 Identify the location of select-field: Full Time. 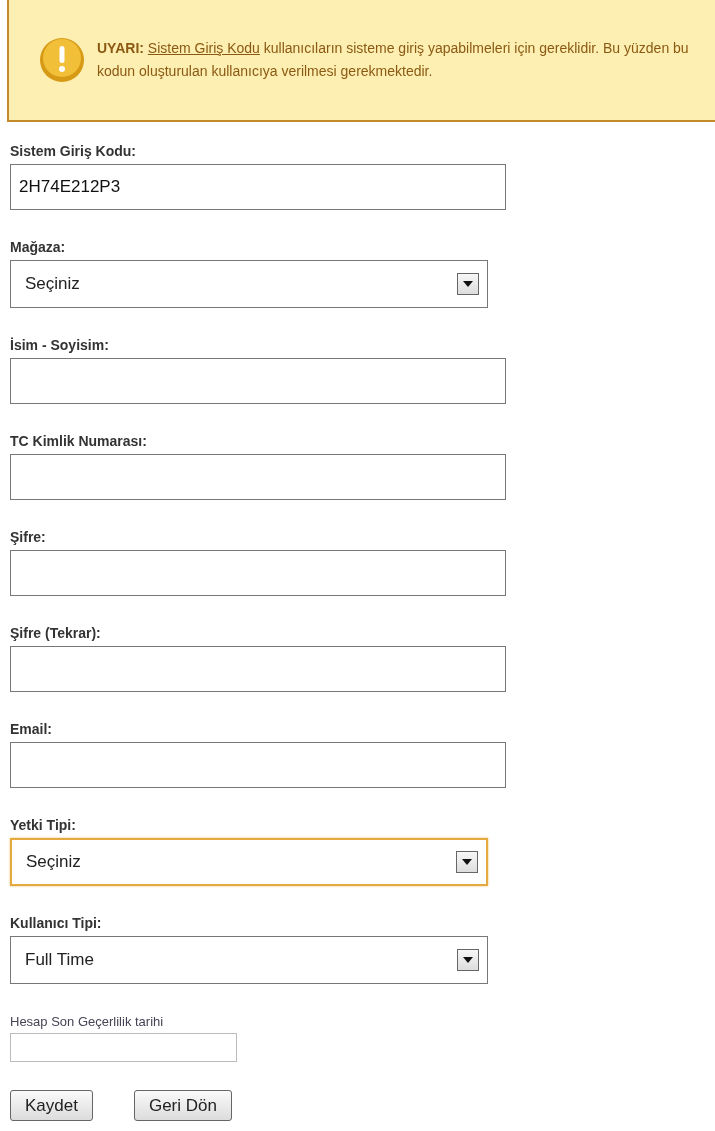
(249, 960).